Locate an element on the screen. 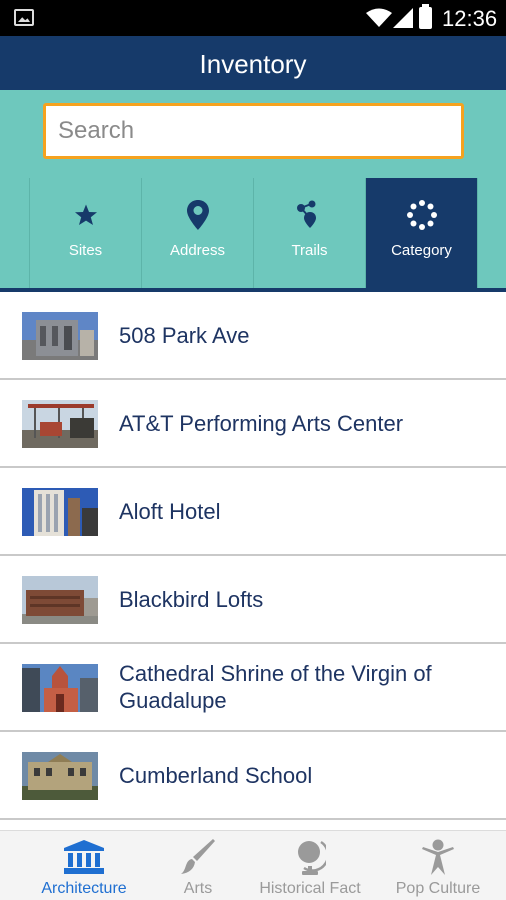  nav-arts-label: Arts is located at coordinates (198, 888).